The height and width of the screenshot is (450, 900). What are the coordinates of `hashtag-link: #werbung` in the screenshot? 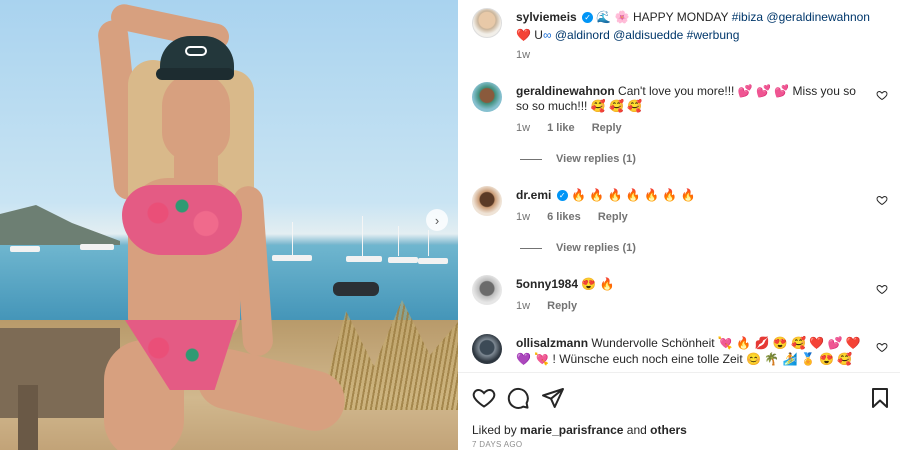 It's located at (713, 35).